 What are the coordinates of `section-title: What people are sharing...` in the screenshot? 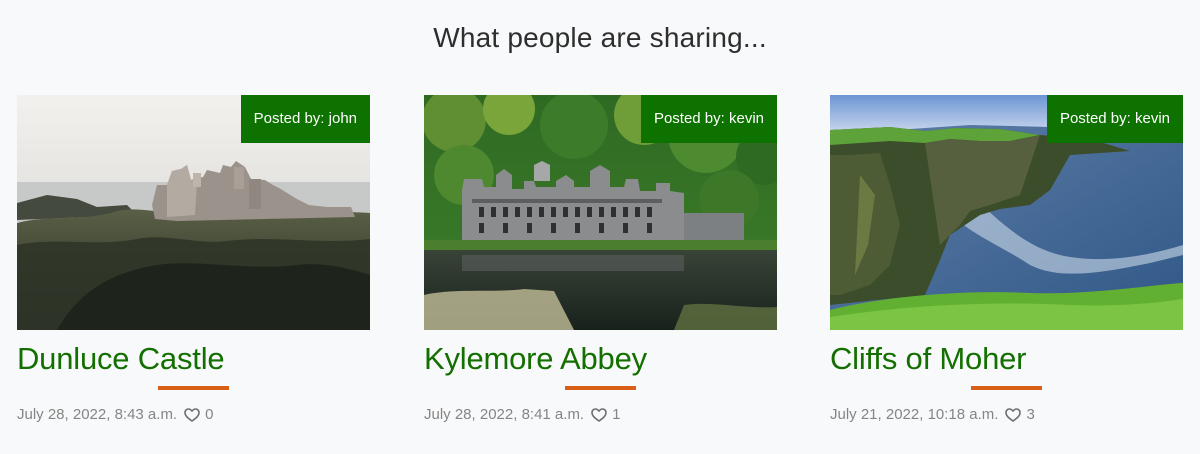 It's located at (600, 37).